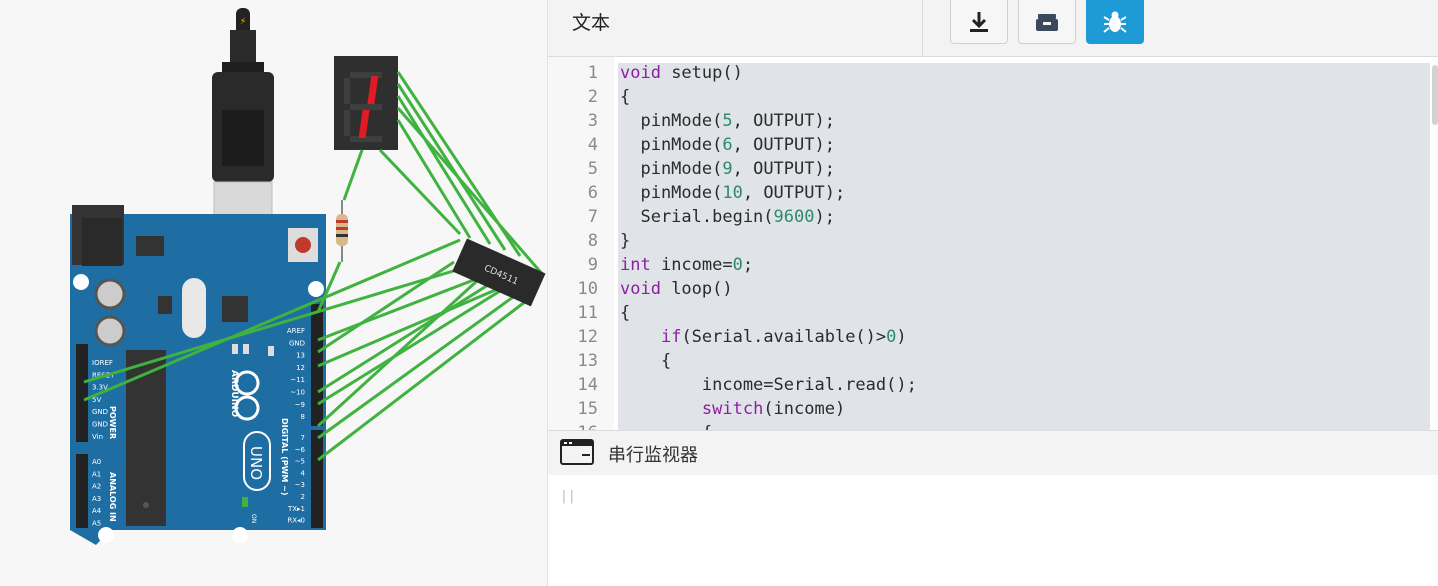 The height and width of the screenshot is (586, 1438). Describe the element at coordinates (97, 511) in the screenshot. I see `pin-label: A4` at that location.